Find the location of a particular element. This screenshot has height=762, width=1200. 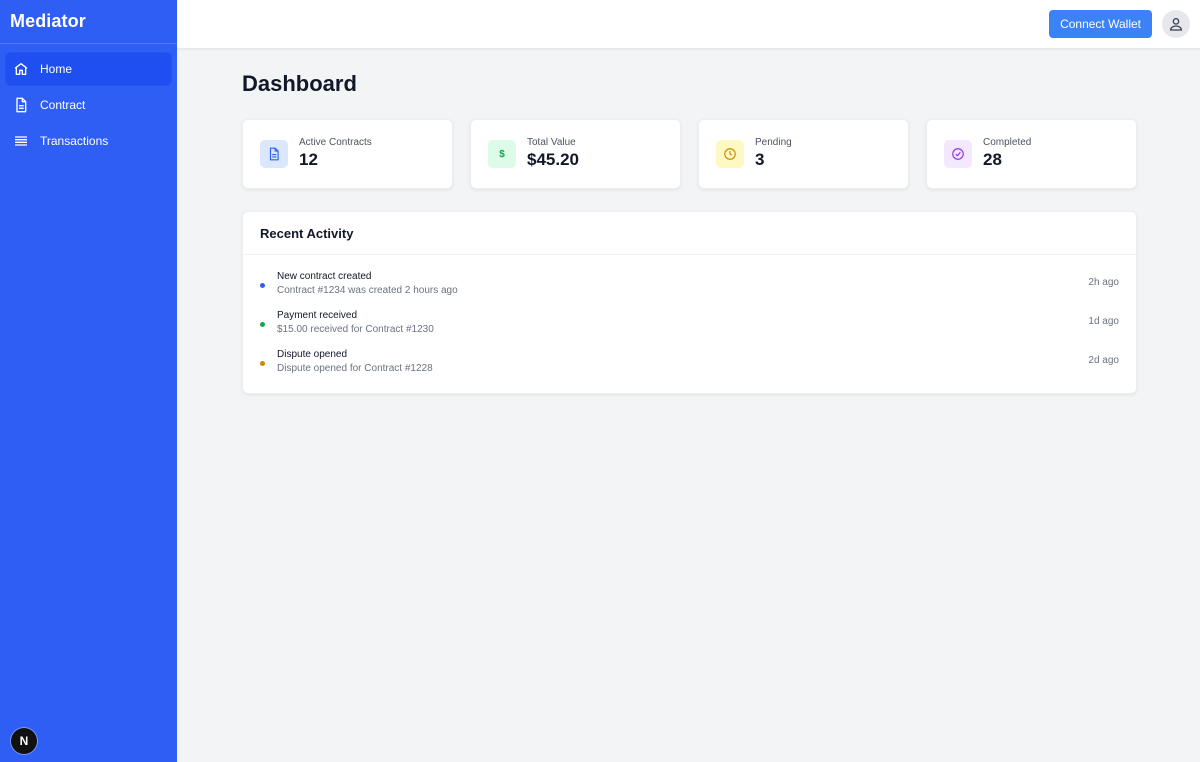

sidebar-nav: Home Contract Transactions is located at coordinates (88, 101).